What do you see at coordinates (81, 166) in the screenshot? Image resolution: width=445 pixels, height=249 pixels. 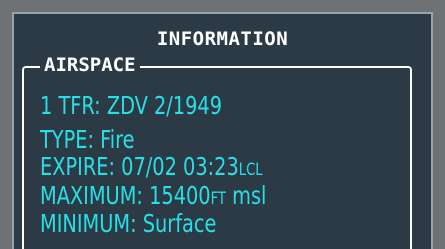 I see `expire-label: EXPIRE:` at bounding box center [81, 166].